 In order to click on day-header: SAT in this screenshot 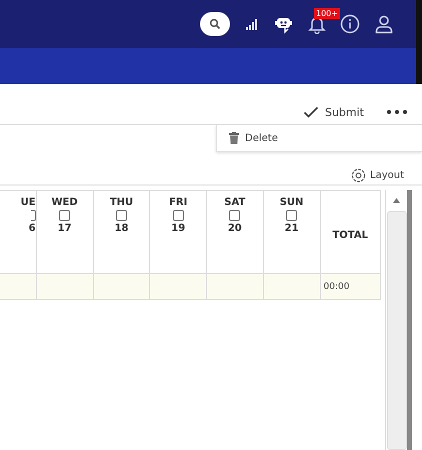, I will do `click(234, 202)`.